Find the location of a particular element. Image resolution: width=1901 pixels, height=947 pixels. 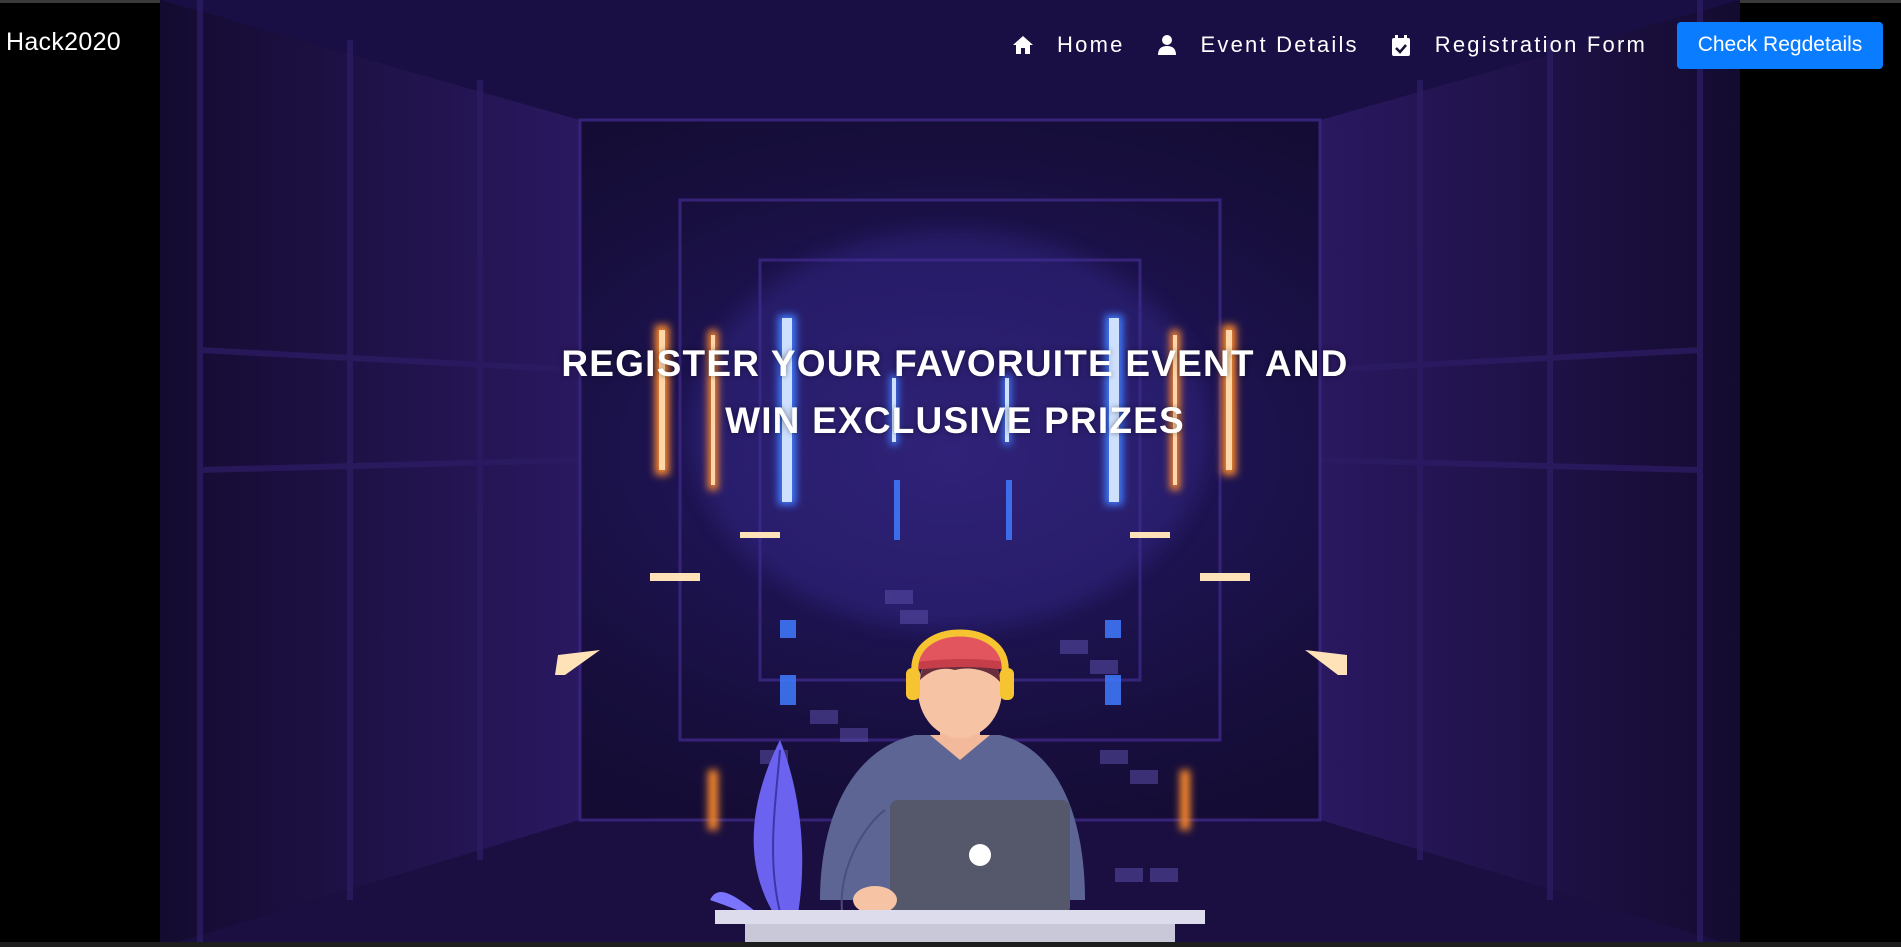

nav-item-label: Event Details is located at coordinates (1279, 44).